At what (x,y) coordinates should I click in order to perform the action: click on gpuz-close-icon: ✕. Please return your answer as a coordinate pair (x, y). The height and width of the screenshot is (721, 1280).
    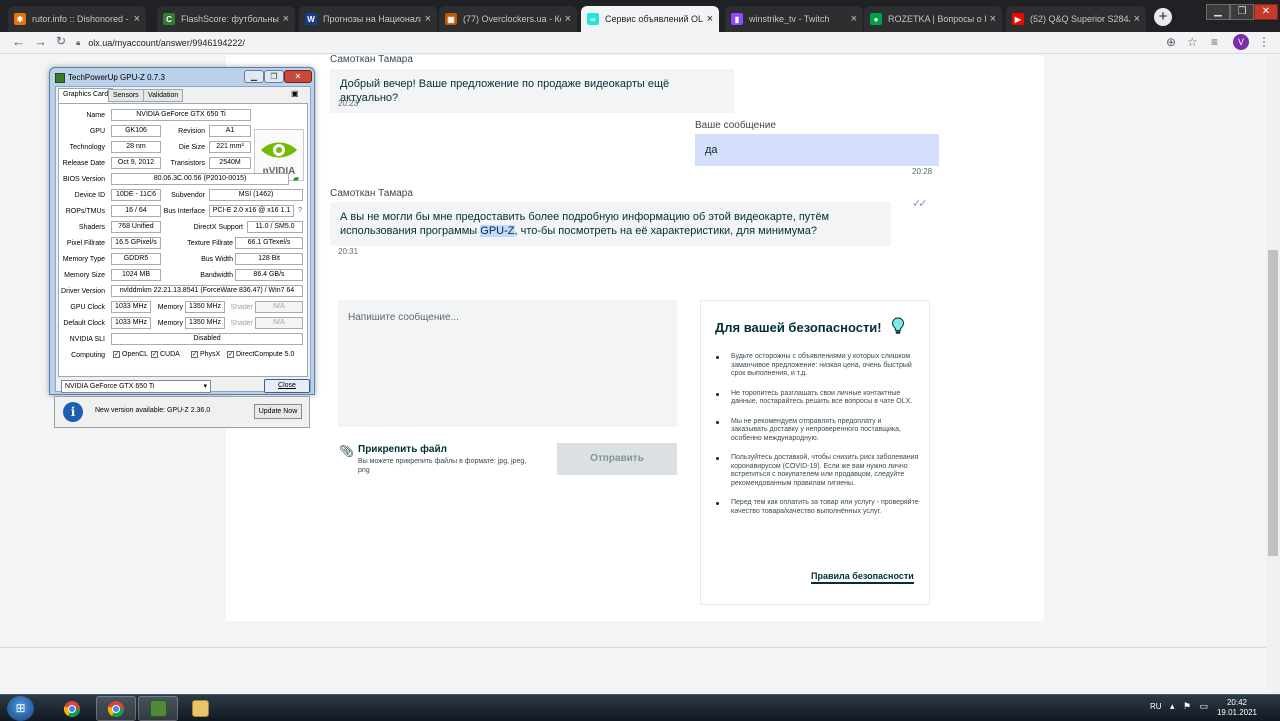
    Looking at the image, I should click on (298, 76).